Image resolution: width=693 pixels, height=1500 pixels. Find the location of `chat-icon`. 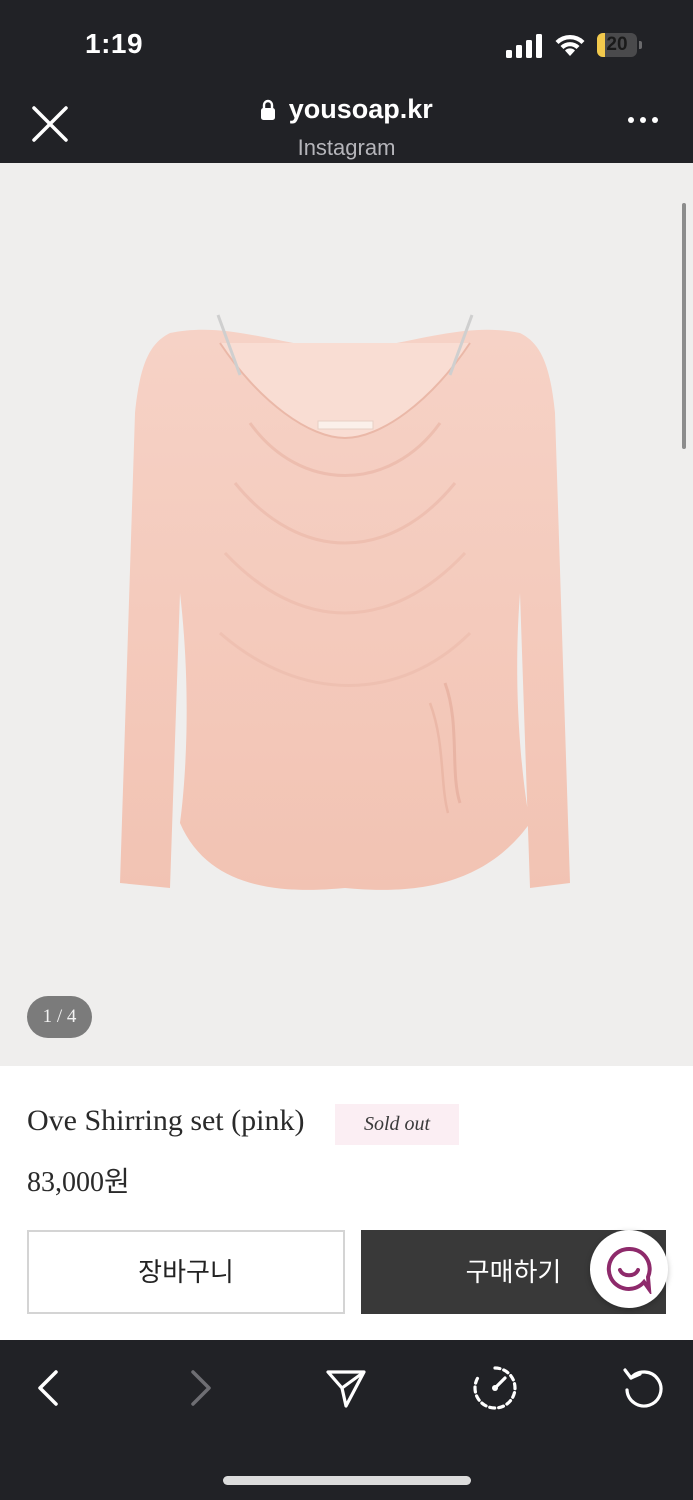

chat-icon is located at coordinates (629, 1270).